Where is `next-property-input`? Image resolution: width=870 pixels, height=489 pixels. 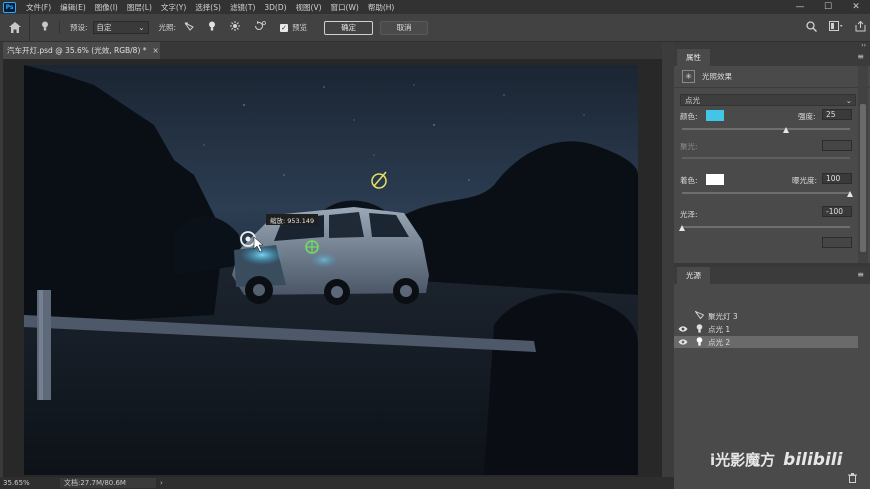
next-property-input is located at coordinates (837, 242).